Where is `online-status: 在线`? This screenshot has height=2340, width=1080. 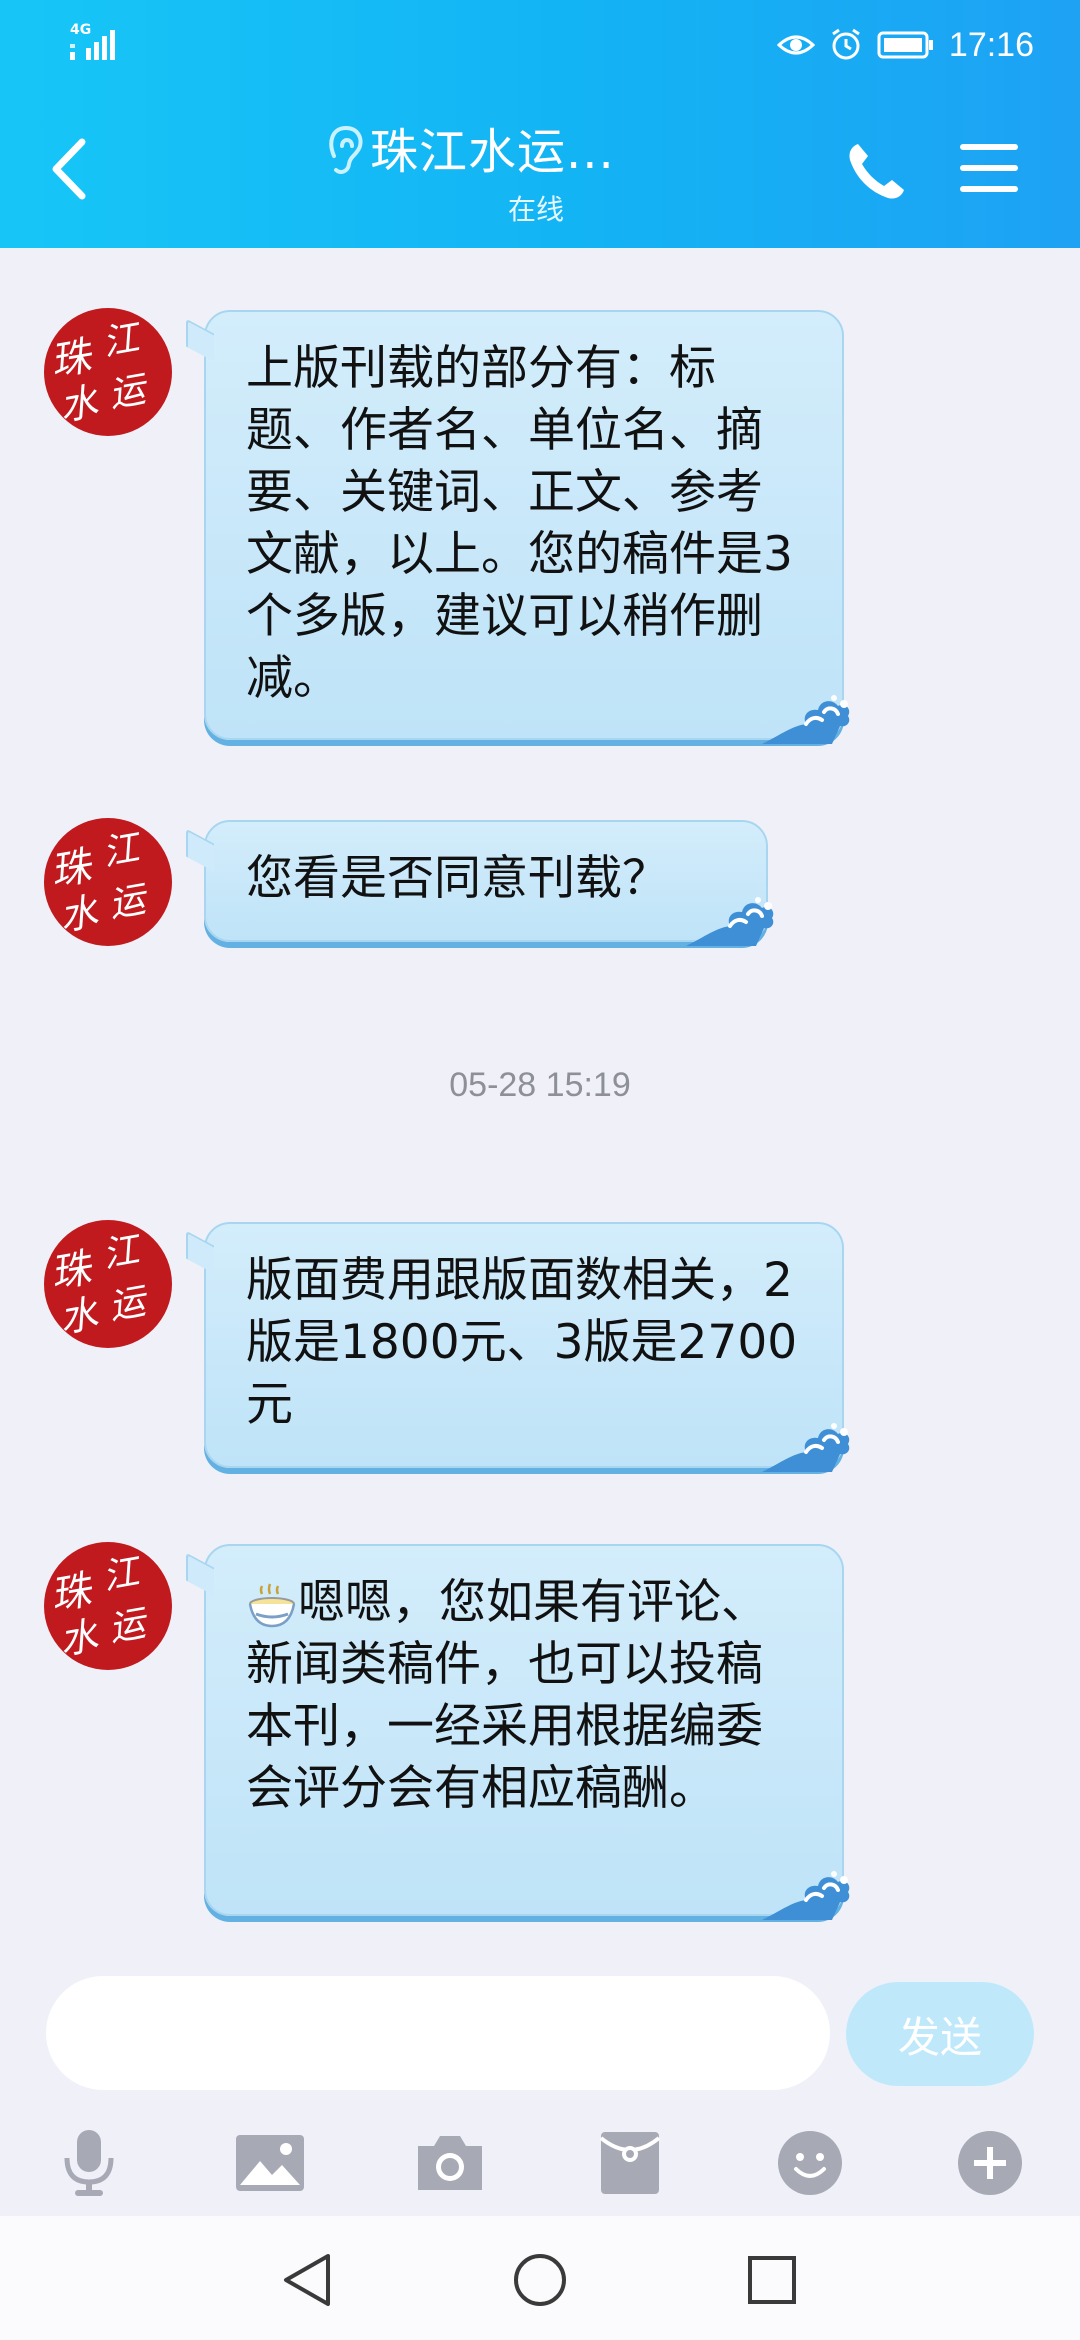
online-status: 在线 is located at coordinates (536, 209).